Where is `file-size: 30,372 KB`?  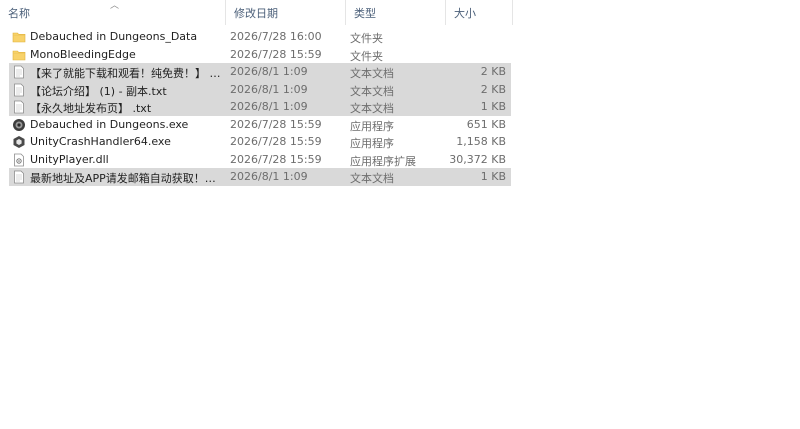
file-size: 30,372 KB is located at coordinates (477, 159).